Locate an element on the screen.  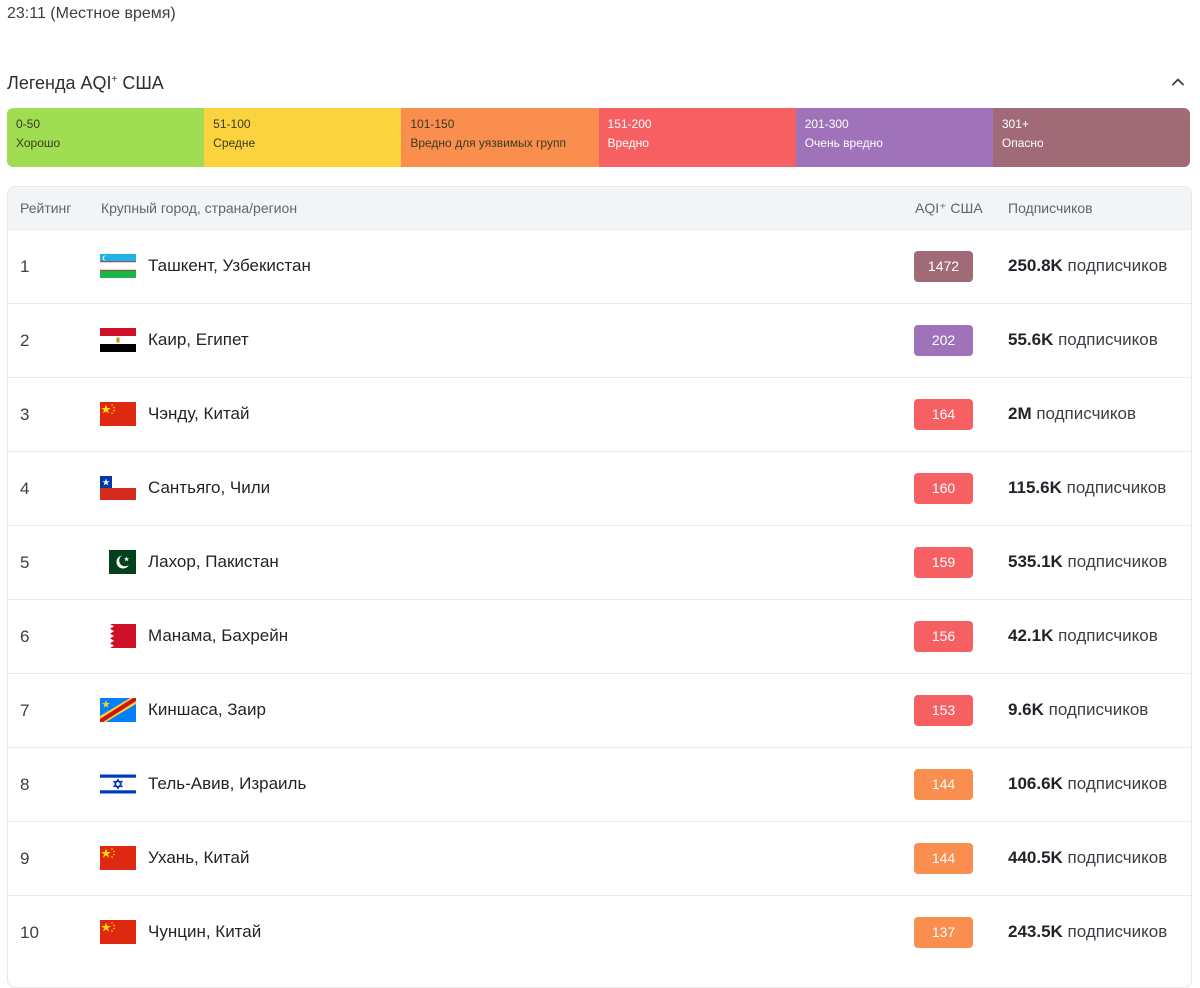
table-row: 4 Сантьяго, Чили 160 115.6K подписчиков is located at coordinates (599, 488).